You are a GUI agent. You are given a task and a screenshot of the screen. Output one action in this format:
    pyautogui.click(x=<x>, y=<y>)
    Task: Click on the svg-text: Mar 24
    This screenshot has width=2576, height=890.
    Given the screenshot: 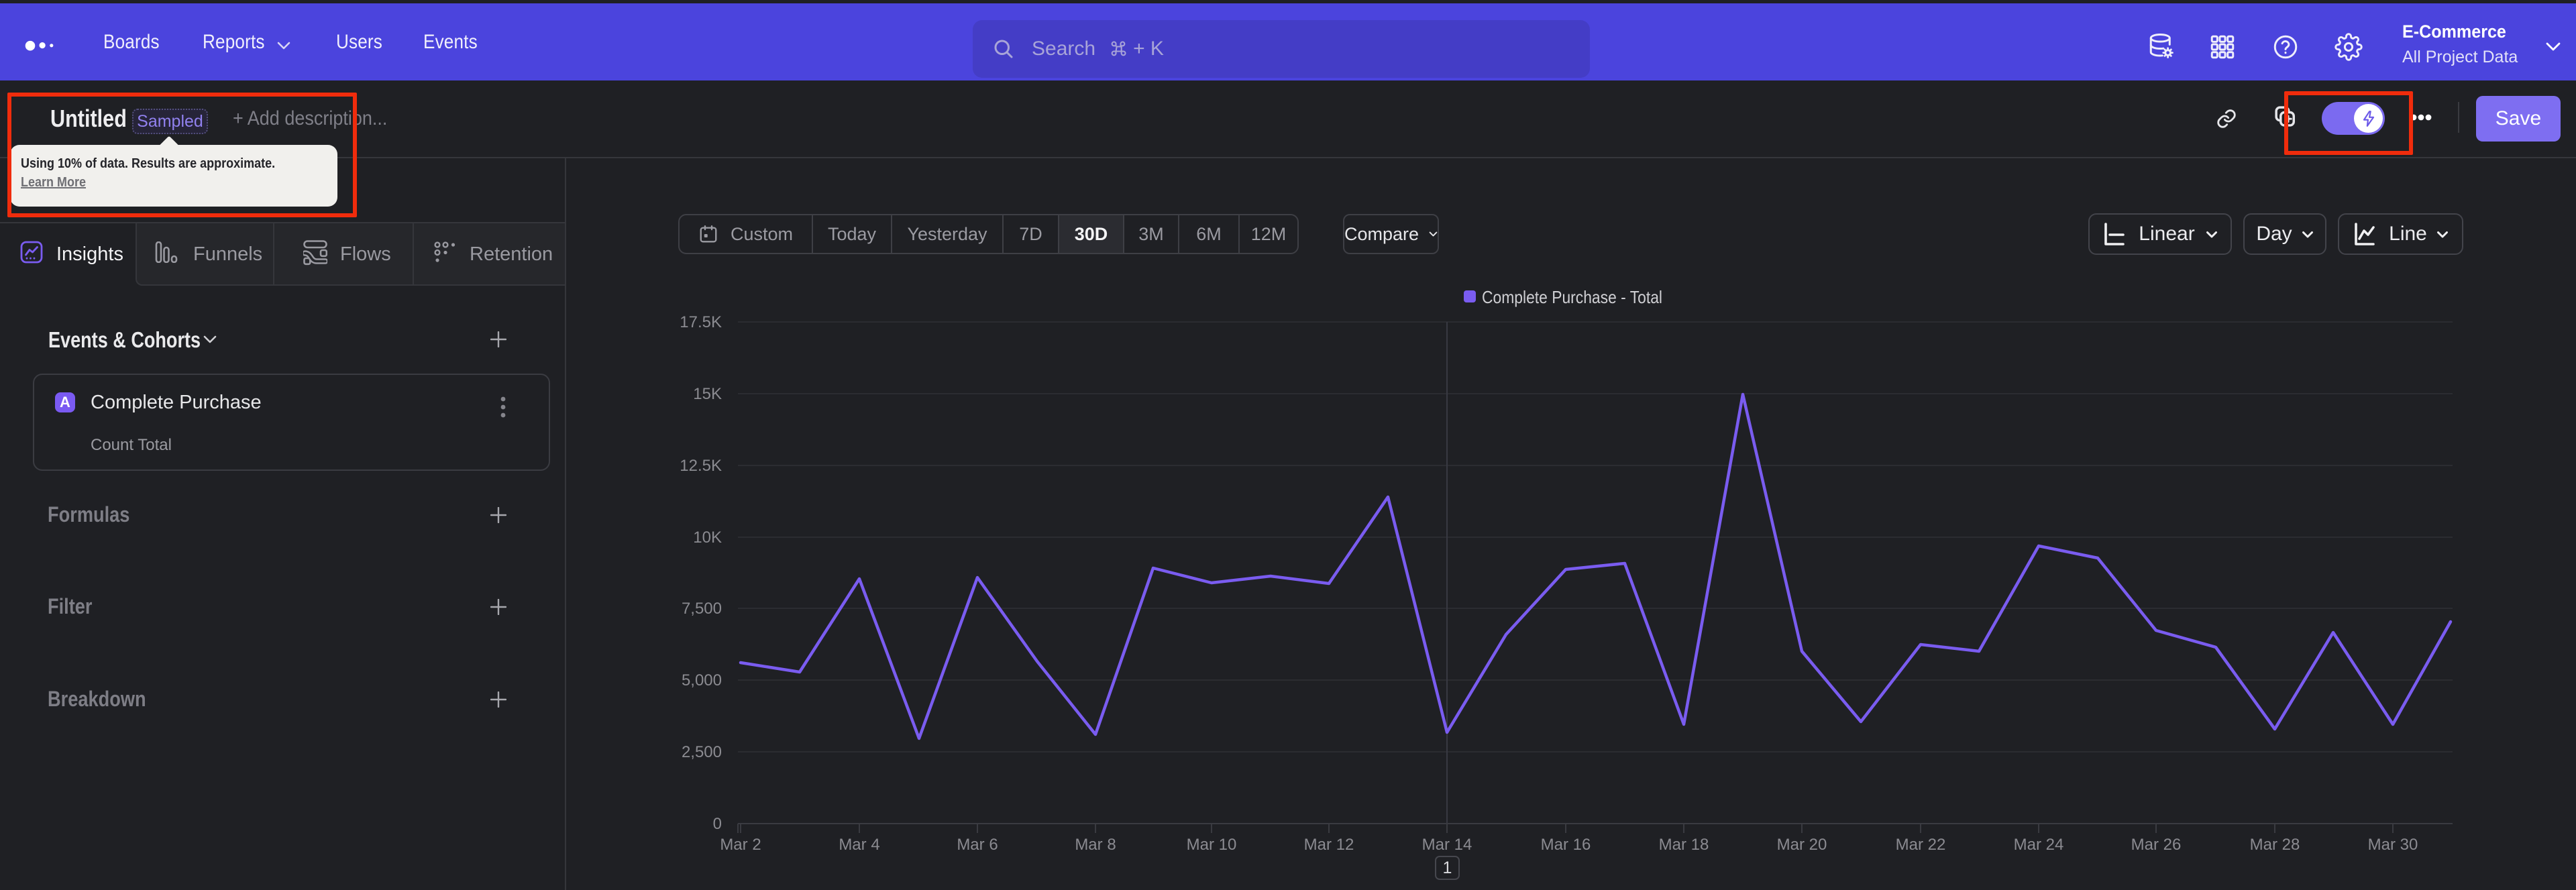 What is the action you would take?
    pyautogui.click(x=2039, y=845)
    